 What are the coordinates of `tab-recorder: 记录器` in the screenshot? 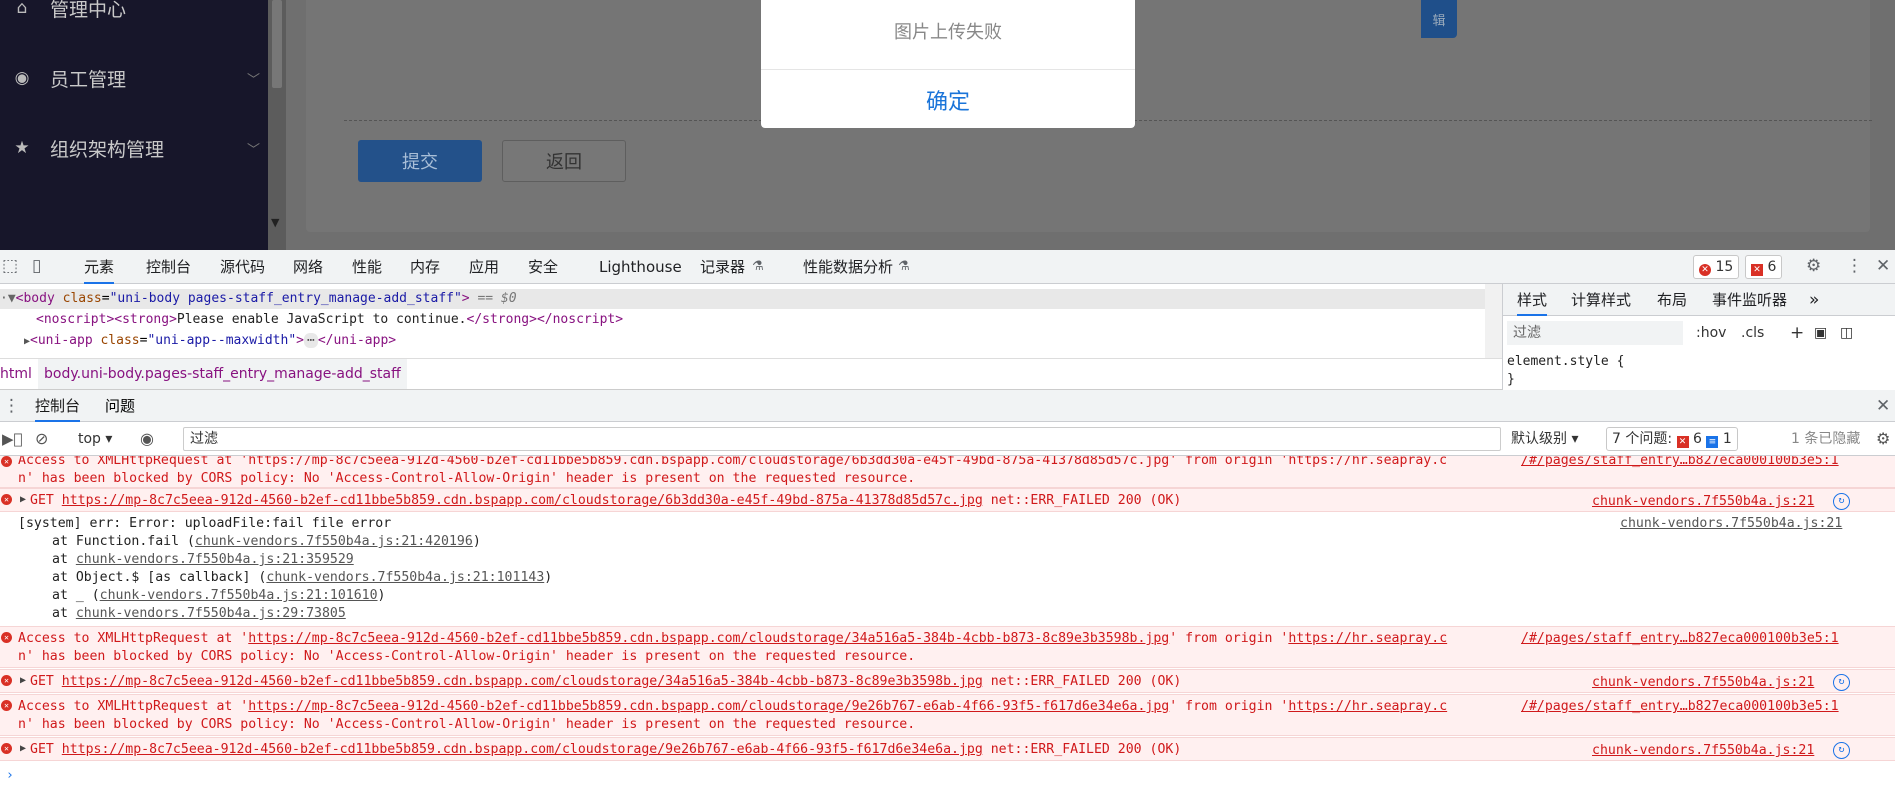 It's located at (722, 267).